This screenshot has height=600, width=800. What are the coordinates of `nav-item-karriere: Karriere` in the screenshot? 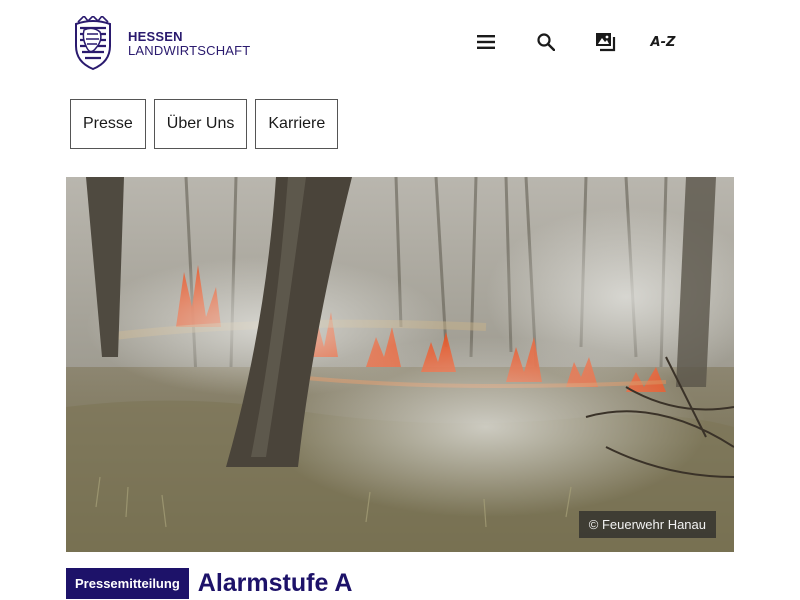 It's located at (297, 124).